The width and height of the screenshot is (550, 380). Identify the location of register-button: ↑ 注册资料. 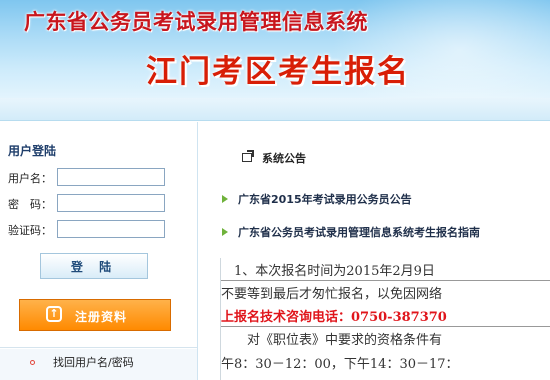
(95, 315).